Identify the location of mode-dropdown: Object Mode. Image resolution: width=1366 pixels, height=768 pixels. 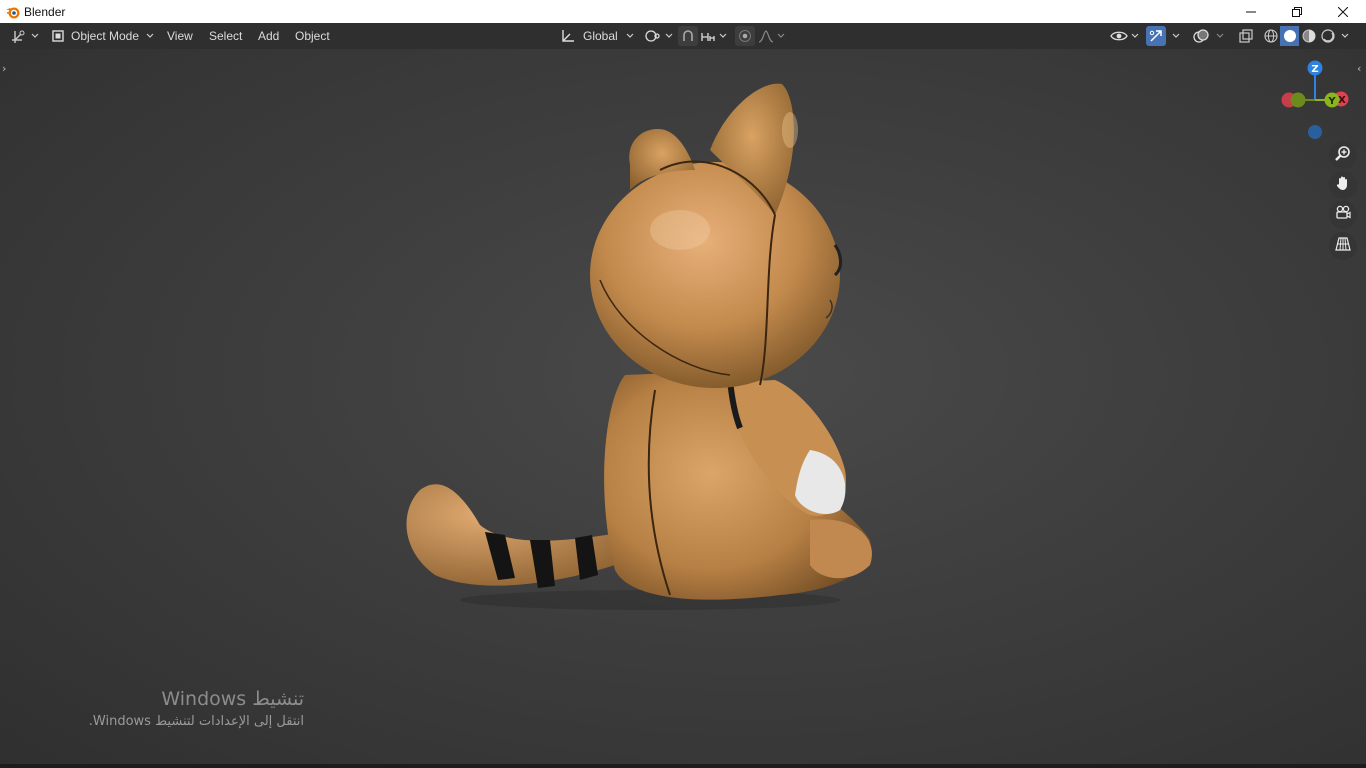
(102, 36).